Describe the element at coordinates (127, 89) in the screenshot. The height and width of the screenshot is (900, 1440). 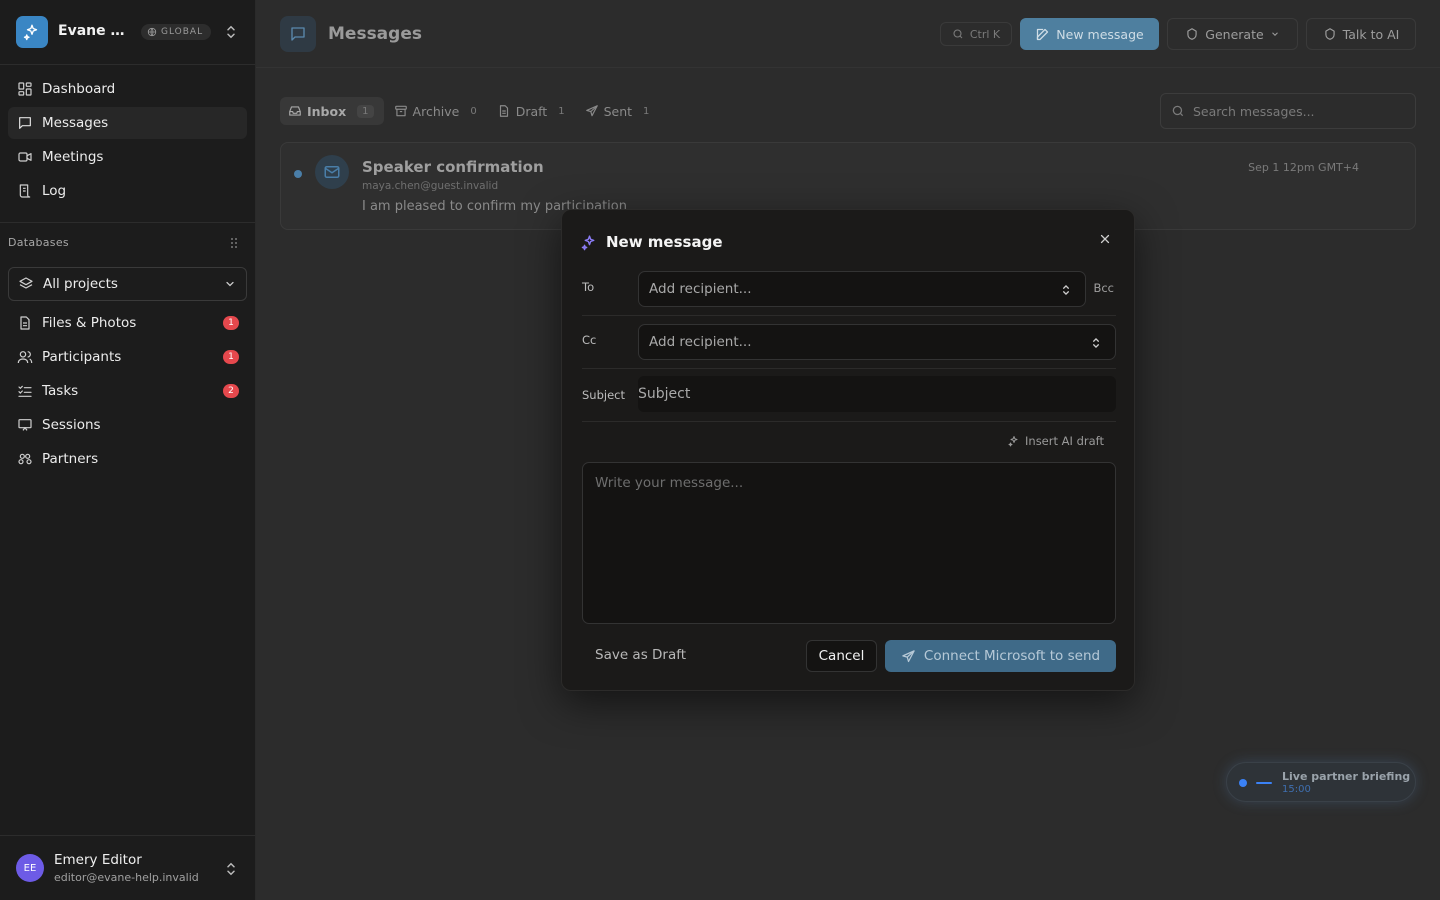
I see `nav-item-dashboard: Dashboard` at that location.